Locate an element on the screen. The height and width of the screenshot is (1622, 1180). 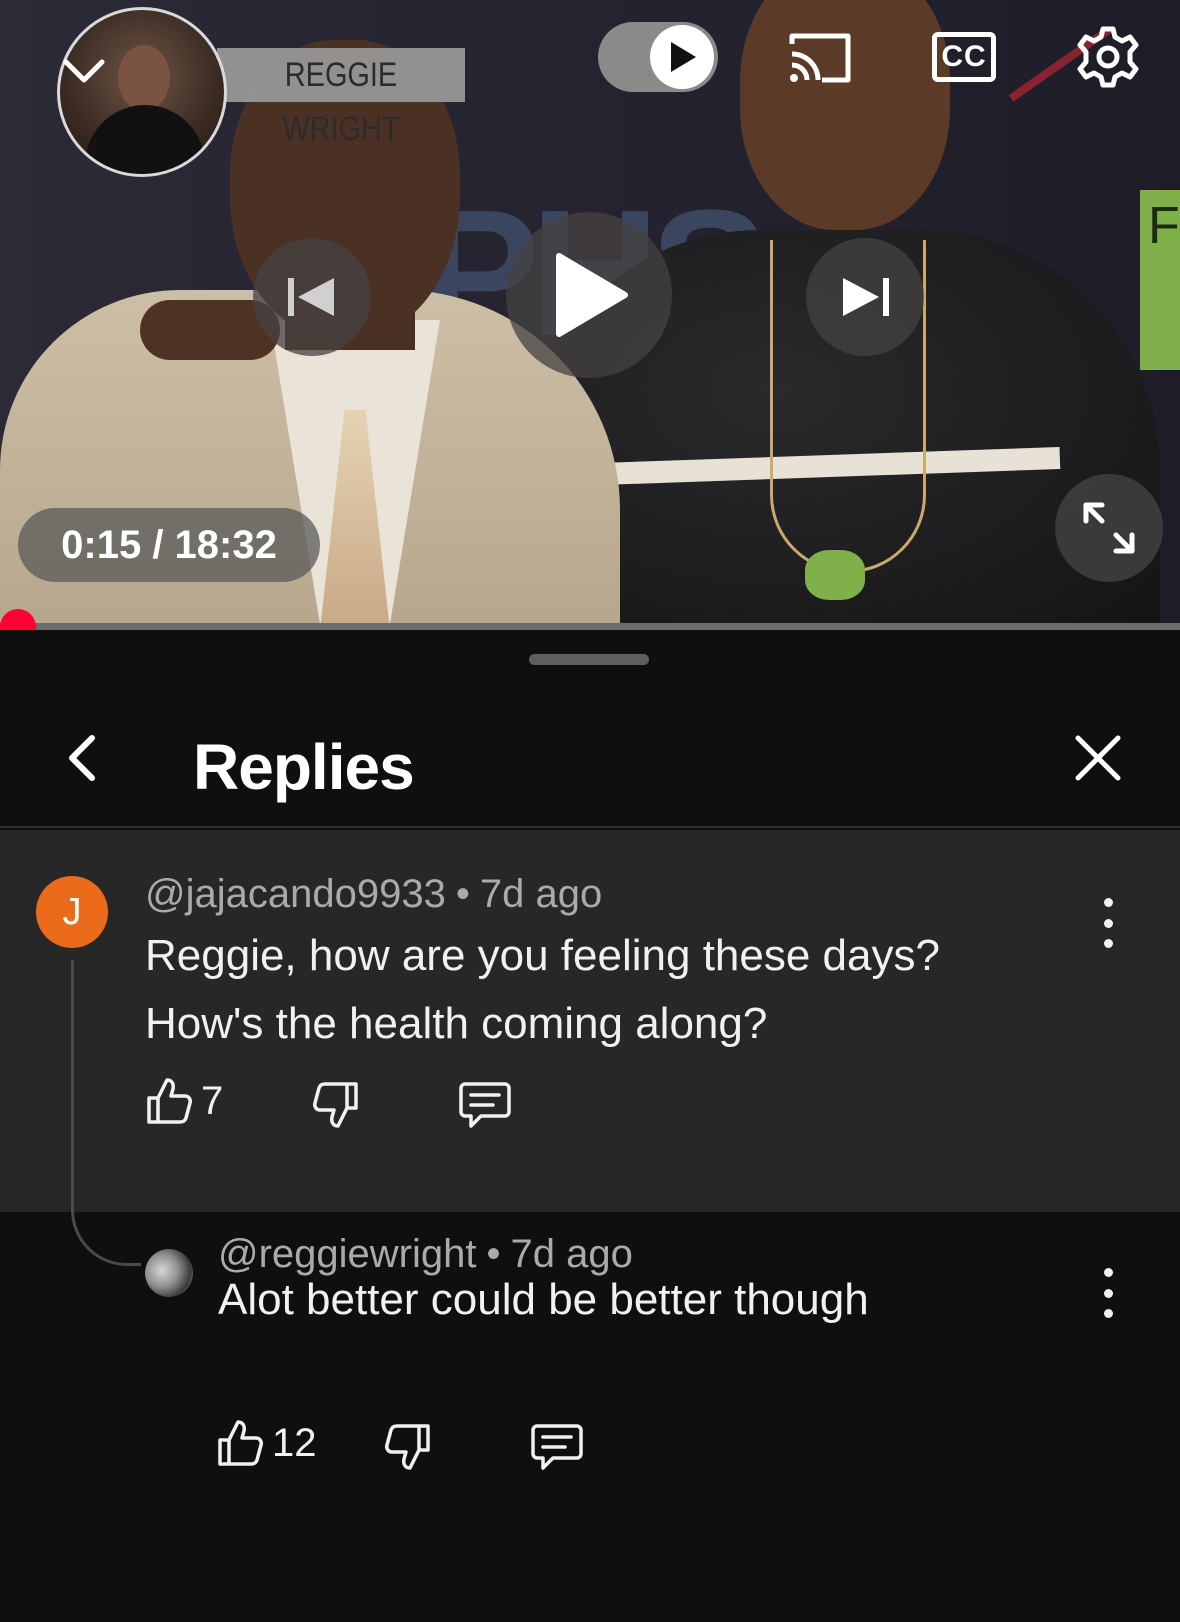
like-count: 7 is located at coordinates (212, 1100).